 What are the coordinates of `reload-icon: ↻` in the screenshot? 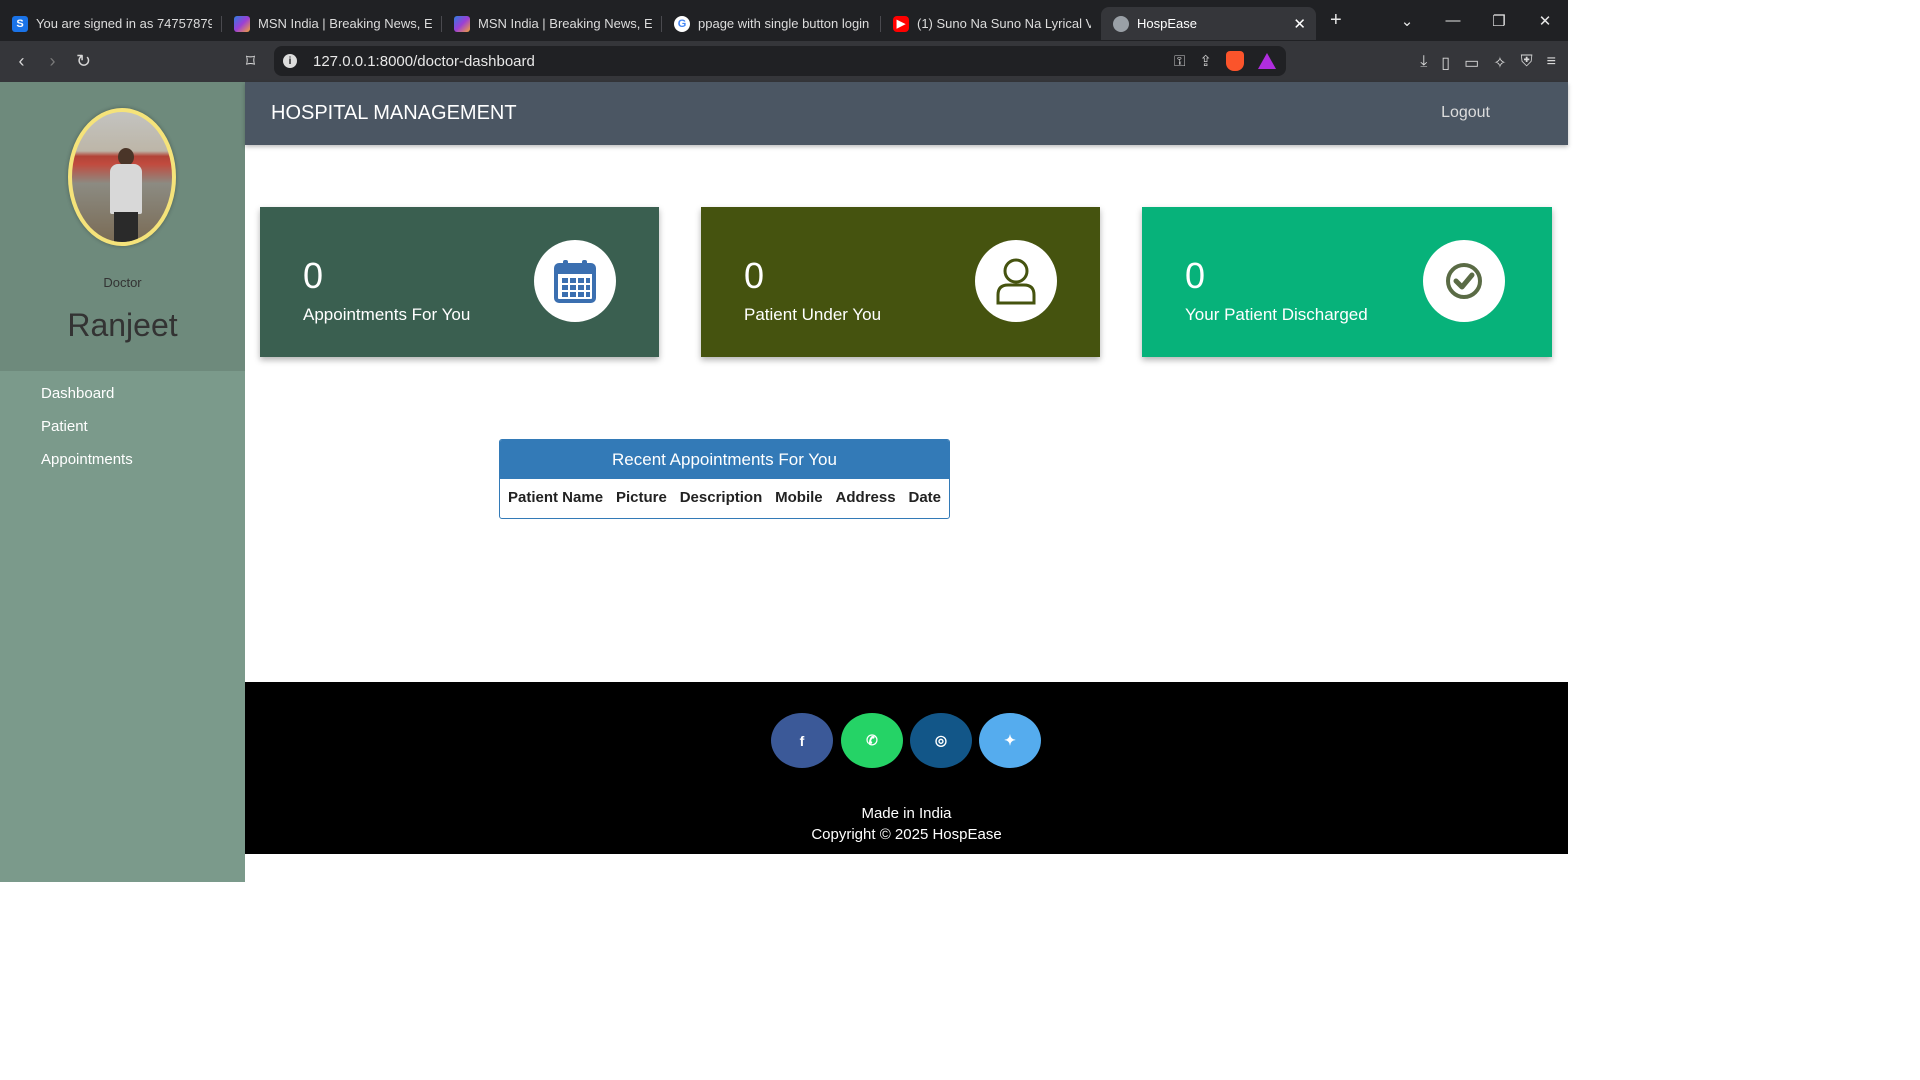 It's located at (83, 61).